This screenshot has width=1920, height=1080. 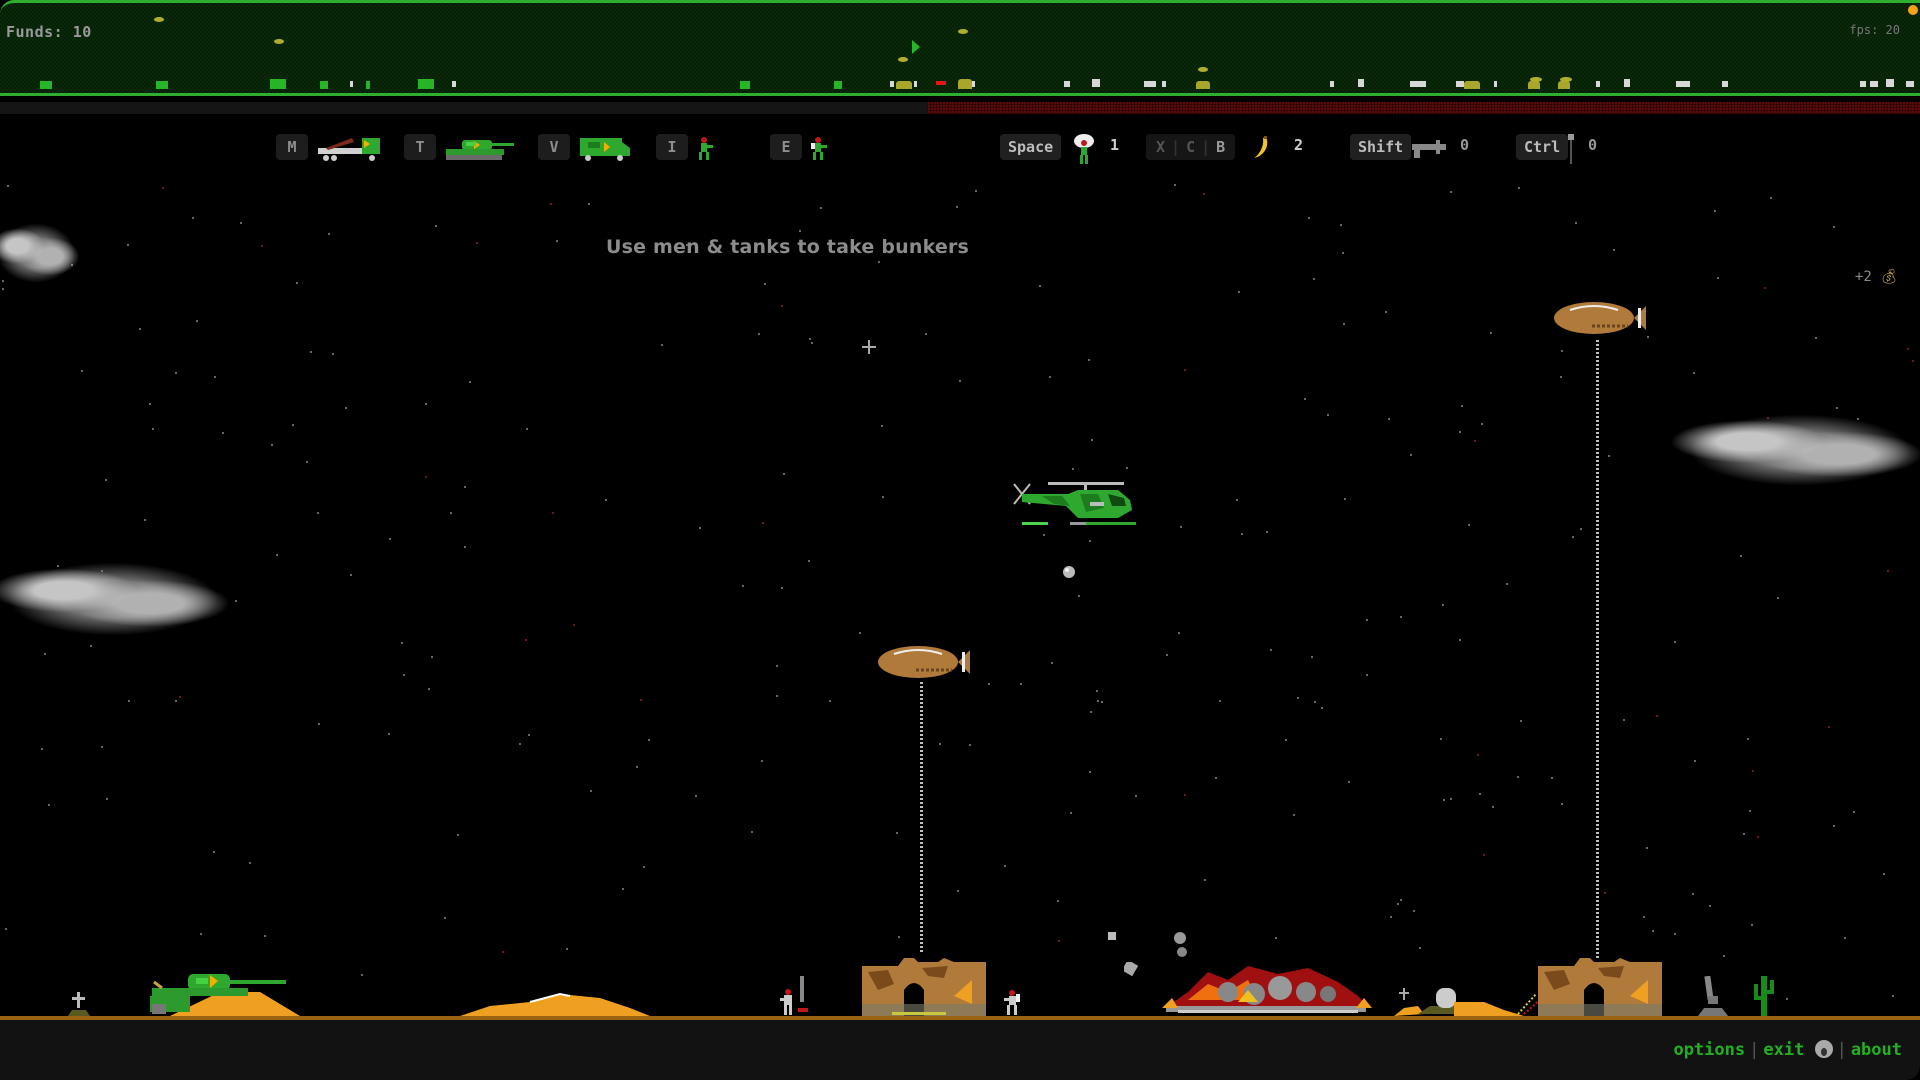 I want to click on bomb-key-b: B, so click(x=1220, y=147).